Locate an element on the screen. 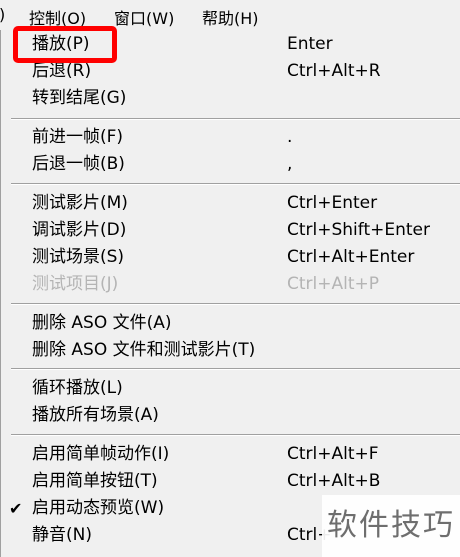 The width and height of the screenshot is (460, 557). menu-item-test-movie: 测试影片(M) Ctrl+Enter is located at coordinates (230, 203).